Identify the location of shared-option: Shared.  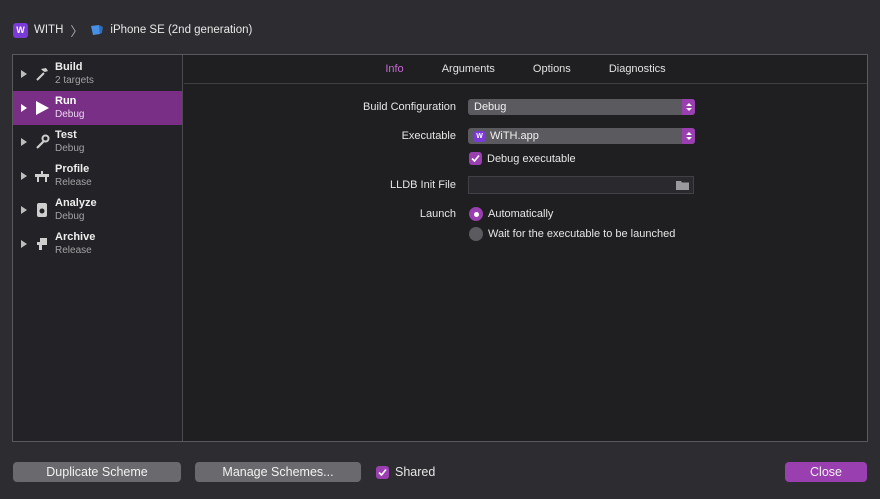
(405, 472).